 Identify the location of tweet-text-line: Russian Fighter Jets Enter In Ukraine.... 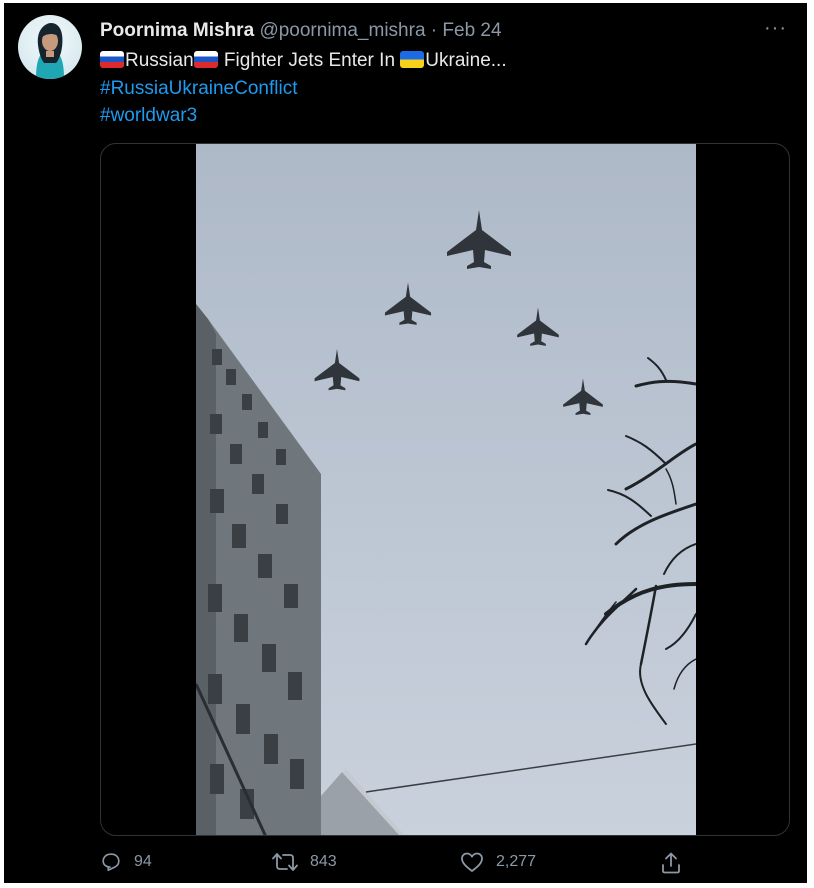
(303, 61).